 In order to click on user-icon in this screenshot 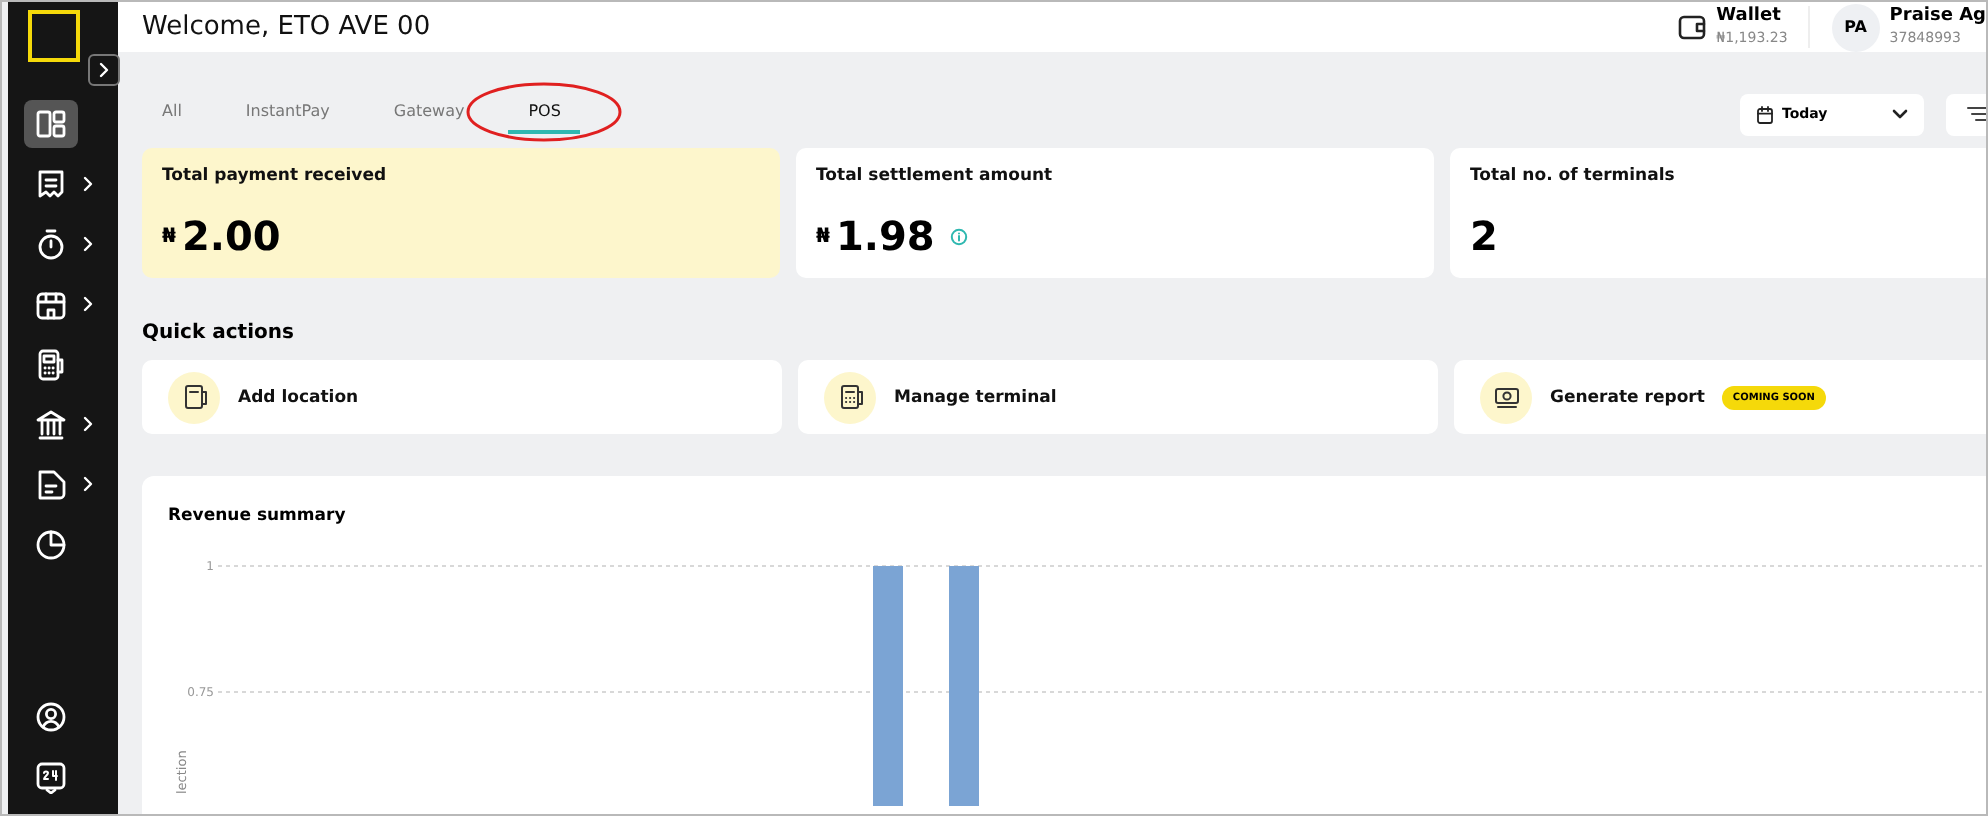, I will do `click(51, 716)`.